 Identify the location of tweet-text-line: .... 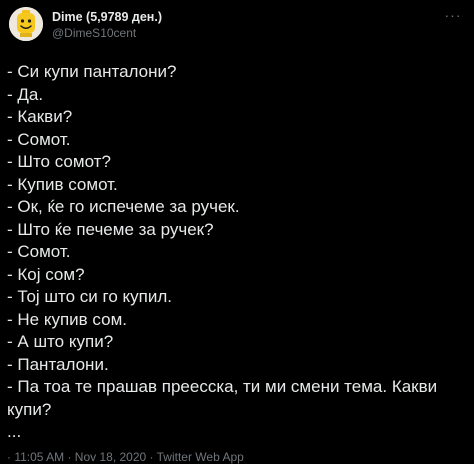
(14, 431).